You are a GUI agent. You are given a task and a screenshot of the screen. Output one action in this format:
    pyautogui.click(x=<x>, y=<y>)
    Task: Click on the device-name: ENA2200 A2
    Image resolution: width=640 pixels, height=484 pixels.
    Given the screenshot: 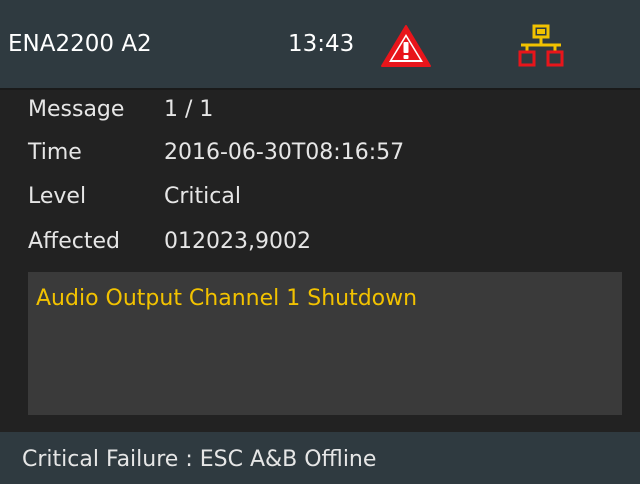 What is the action you would take?
    pyautogui.click(x=80, y=44)
    